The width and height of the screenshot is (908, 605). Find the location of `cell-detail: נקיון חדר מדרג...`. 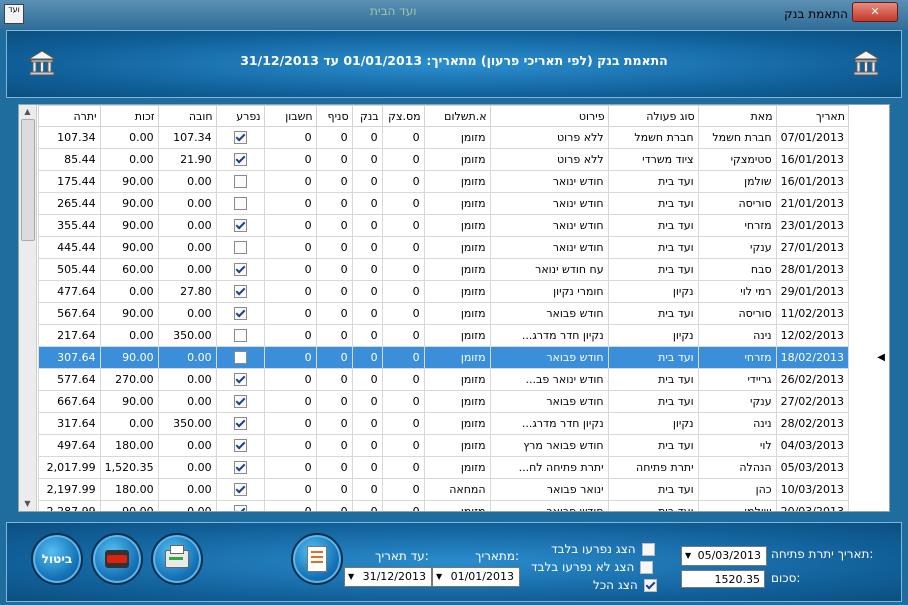

cell-detail: נקיון חדר מדרג... is located at coordinates (549, 423).